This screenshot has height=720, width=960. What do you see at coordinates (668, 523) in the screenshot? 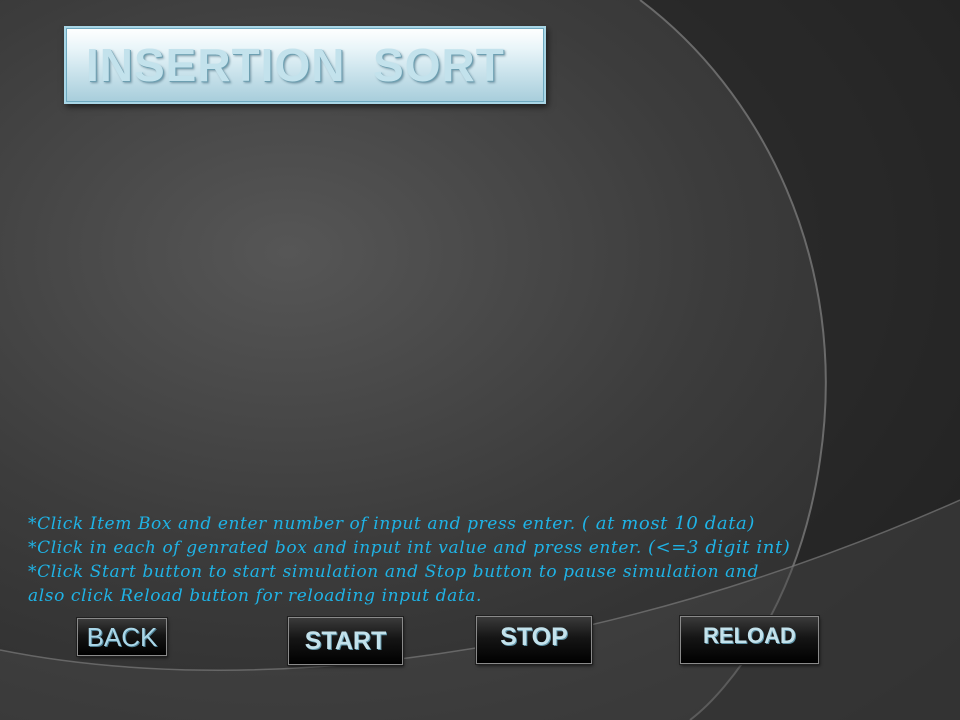
I see `instruction-max-data-note: ( at most 10 data)` at bounding box center [668, 523].